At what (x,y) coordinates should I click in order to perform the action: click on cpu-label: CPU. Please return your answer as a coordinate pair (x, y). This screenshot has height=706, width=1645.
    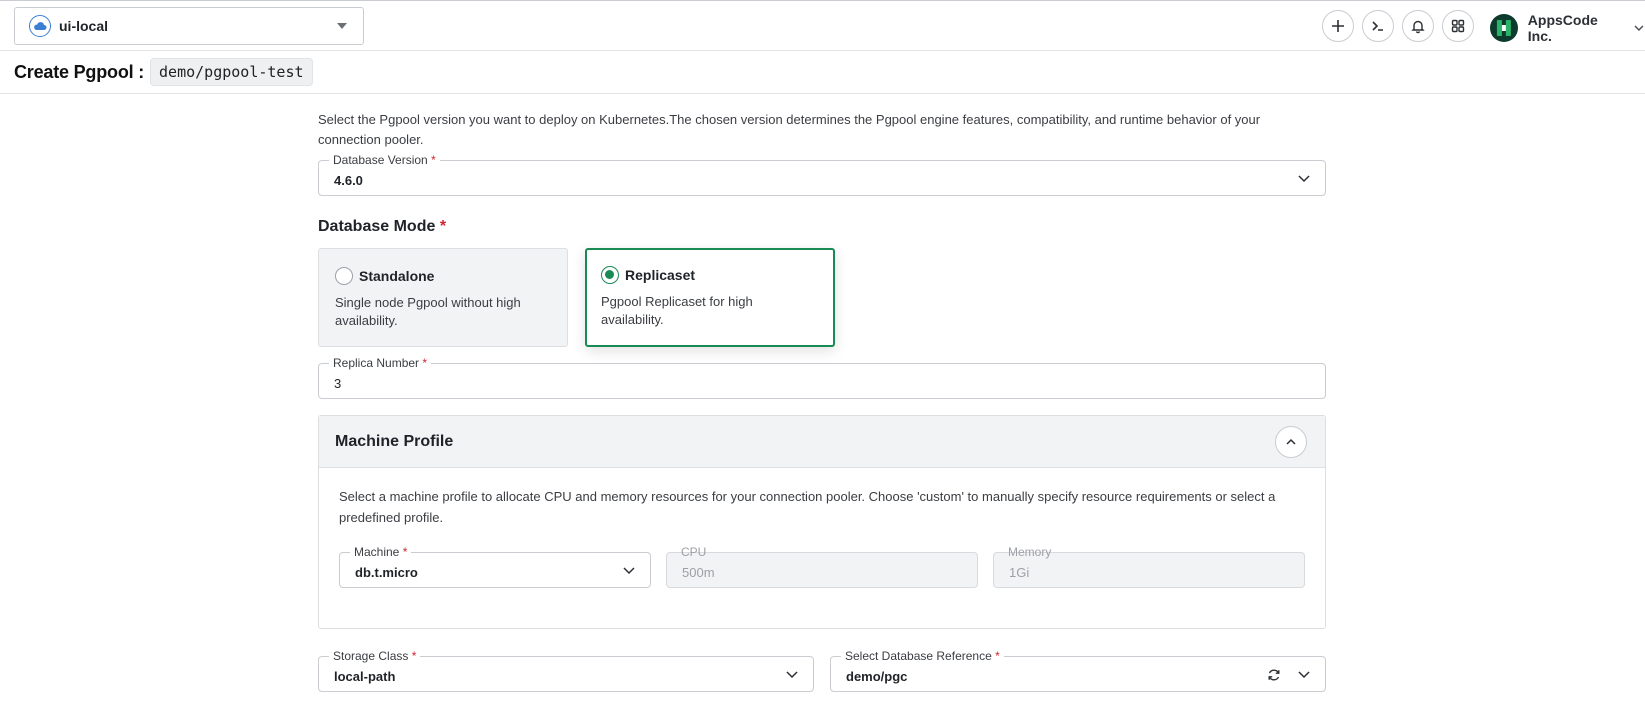
    Looking at the image, I should click on (694, 552).